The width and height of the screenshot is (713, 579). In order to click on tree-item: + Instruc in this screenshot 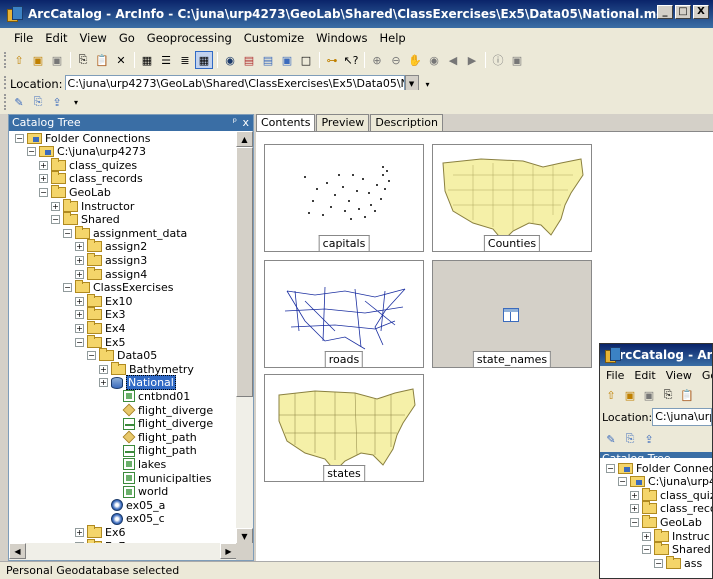, I will do `click(676, 535)`.